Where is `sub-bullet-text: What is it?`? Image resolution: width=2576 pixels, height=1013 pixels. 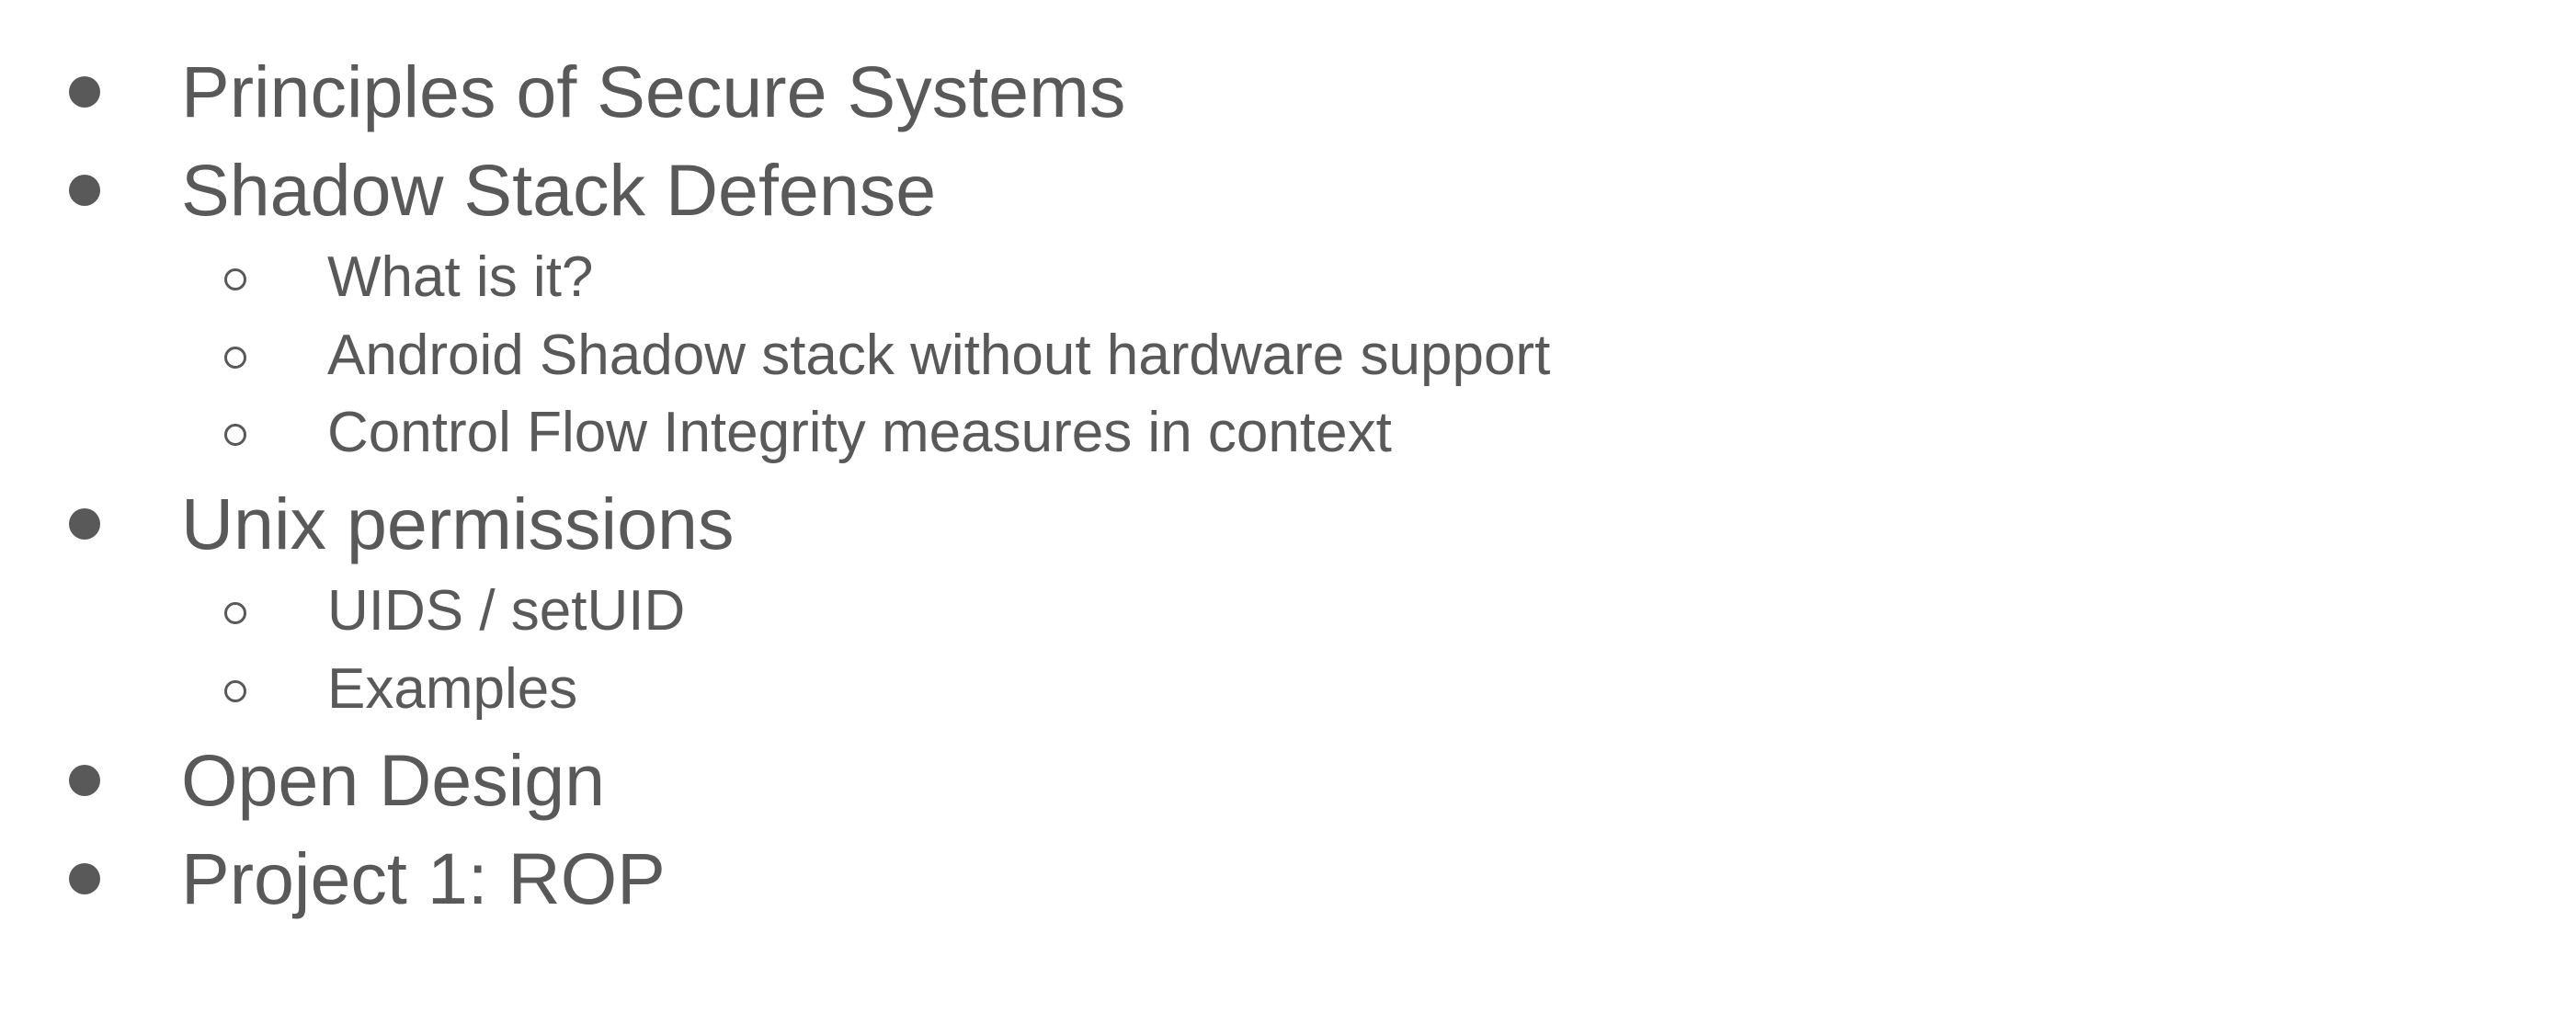 sub-bullet-text: What is it? is located at coordinates (460, 277).